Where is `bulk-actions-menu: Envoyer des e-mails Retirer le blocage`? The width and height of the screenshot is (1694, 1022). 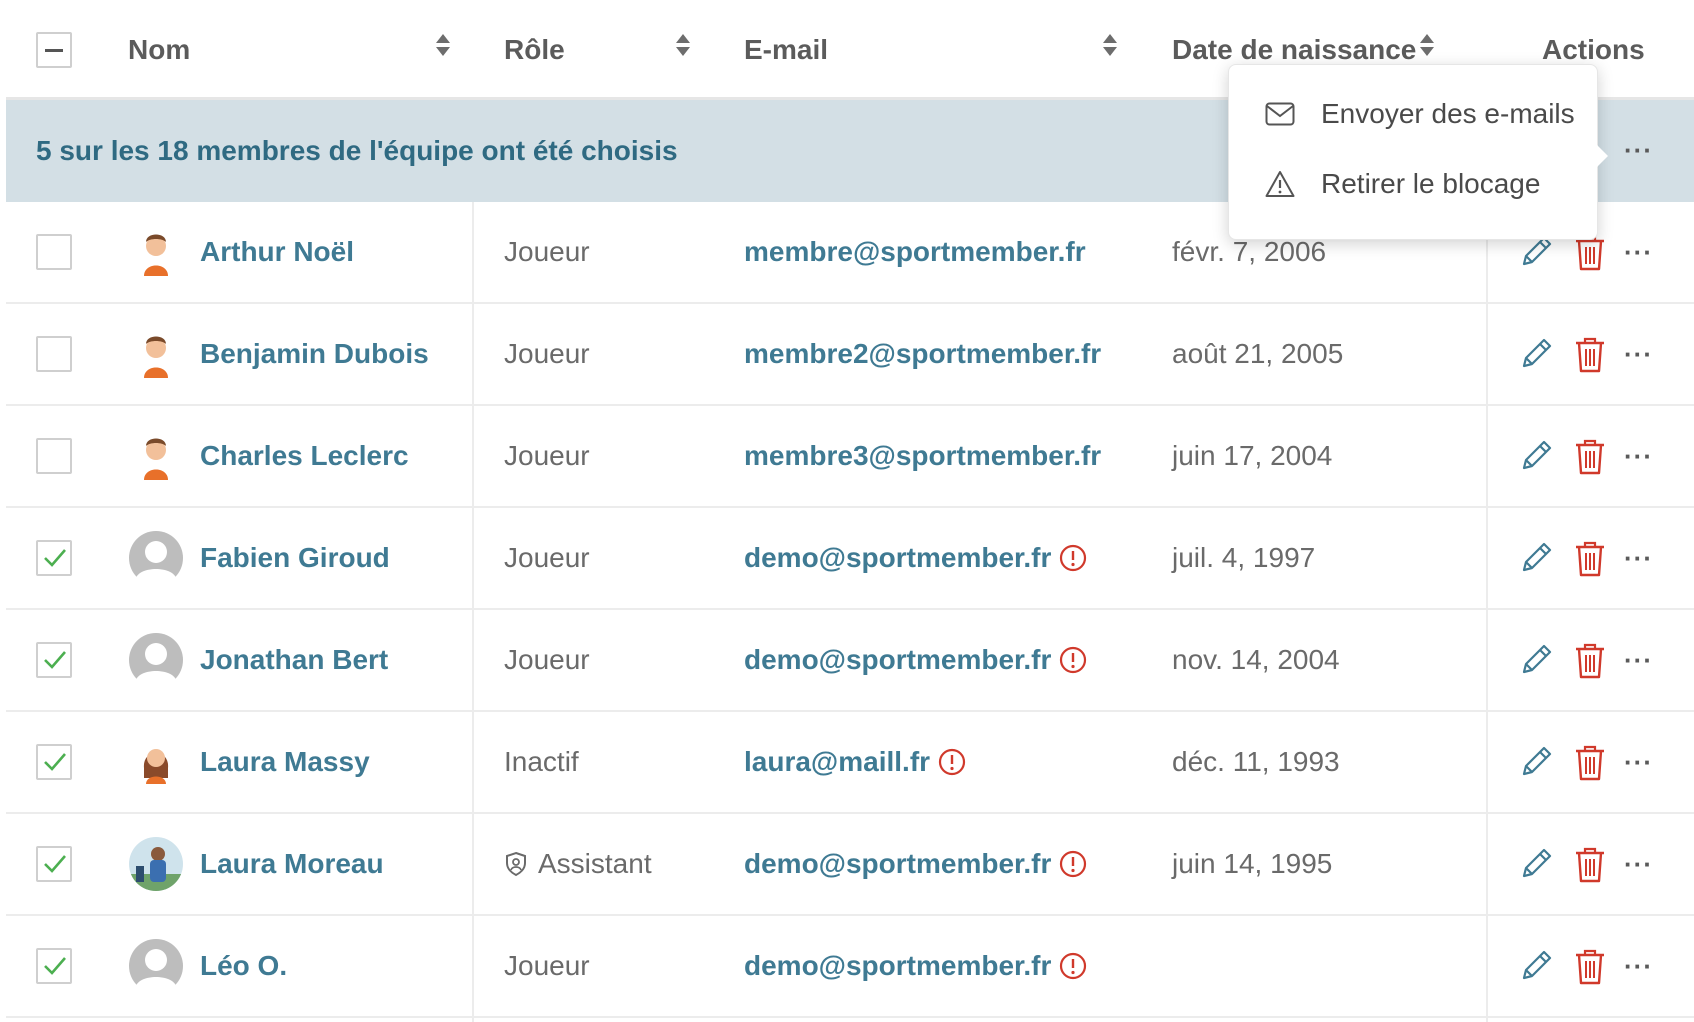
bulk-actions-menu: Envoyer des e-mails Retirer le blocage is located at coordinates (1418, 152).